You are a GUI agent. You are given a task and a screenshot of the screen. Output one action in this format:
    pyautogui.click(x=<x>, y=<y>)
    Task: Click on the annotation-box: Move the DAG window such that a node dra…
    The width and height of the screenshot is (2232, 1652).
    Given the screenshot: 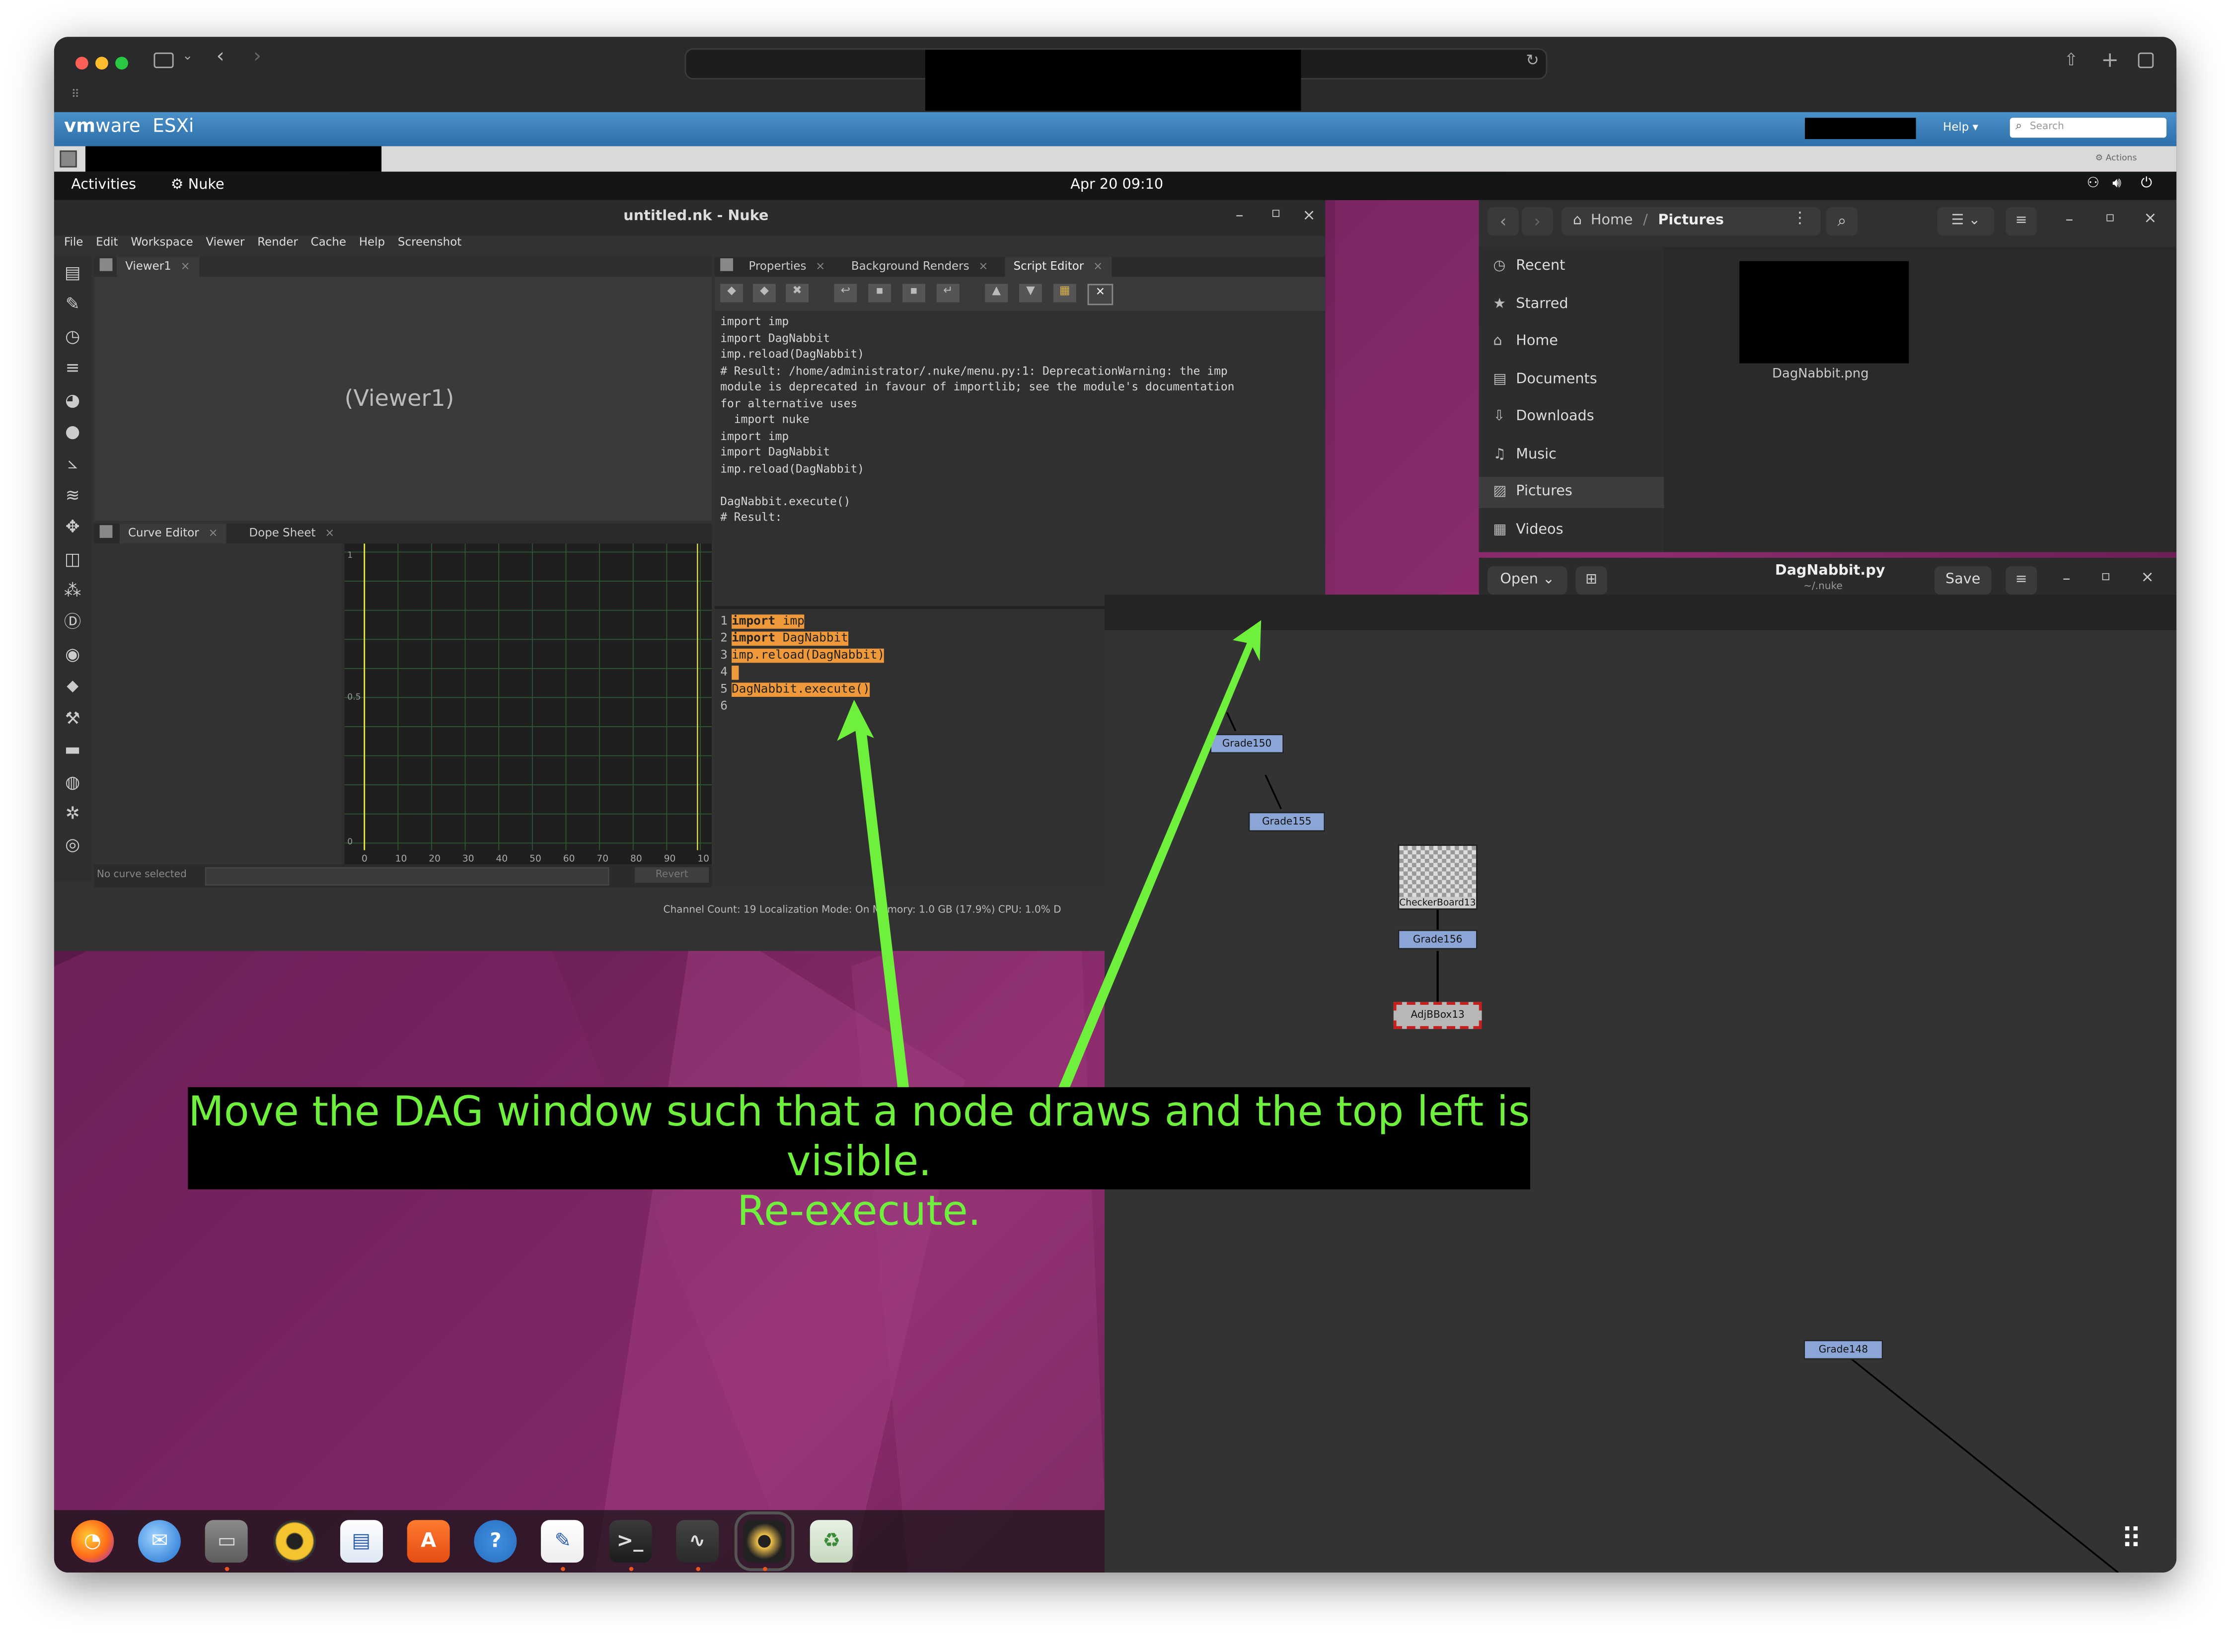 What is the action you would take?
    pyautogui.click(x=859, y=1161)
    